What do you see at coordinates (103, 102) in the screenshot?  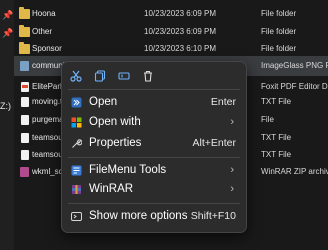 I see `menu-item-label: Open` at bounding box center [103, 102].